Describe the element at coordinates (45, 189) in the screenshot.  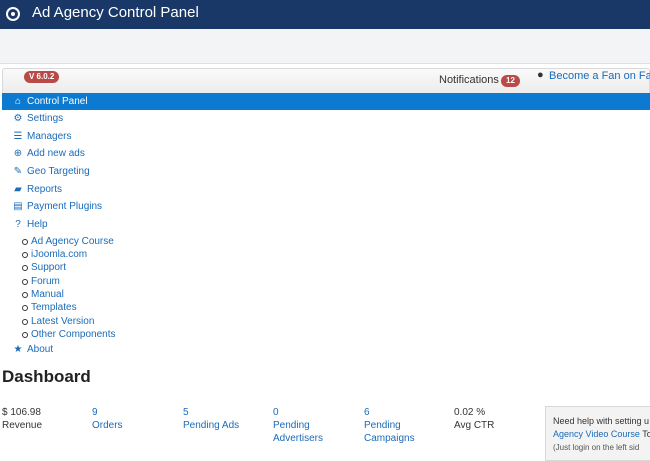
I see `nav-label: Reports` at that location.